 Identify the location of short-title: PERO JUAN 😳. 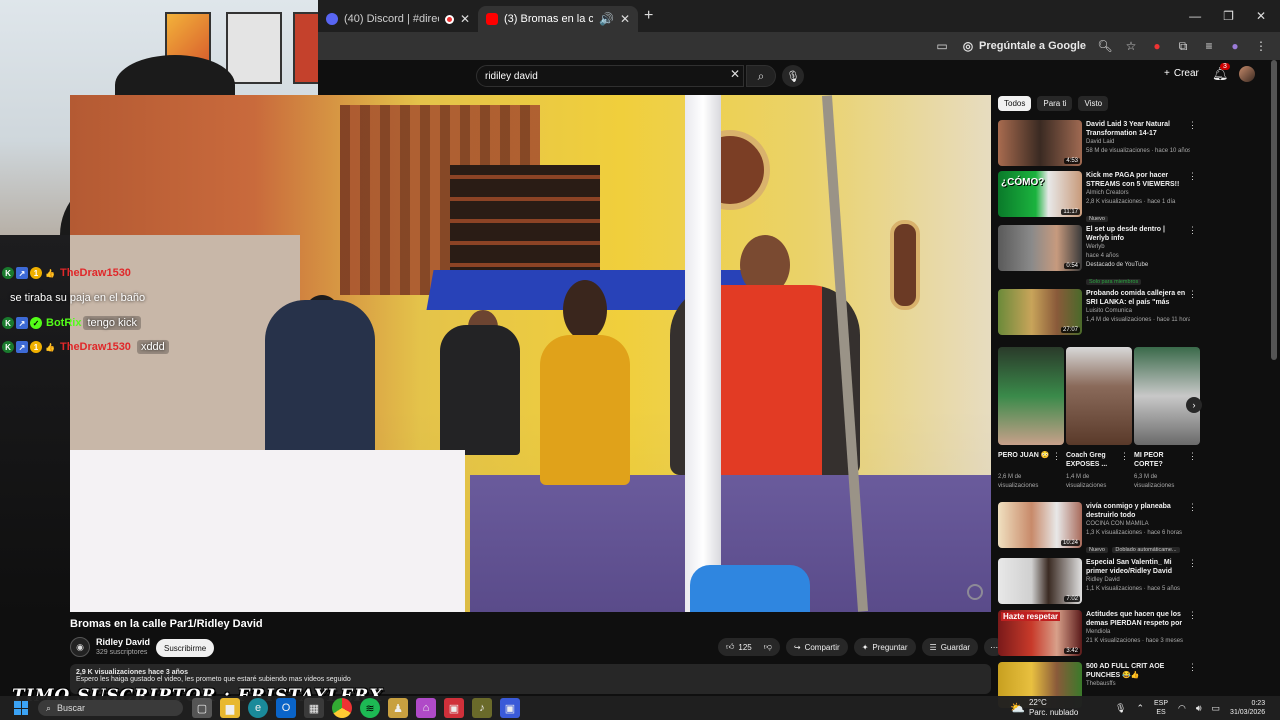
(1026, 455).